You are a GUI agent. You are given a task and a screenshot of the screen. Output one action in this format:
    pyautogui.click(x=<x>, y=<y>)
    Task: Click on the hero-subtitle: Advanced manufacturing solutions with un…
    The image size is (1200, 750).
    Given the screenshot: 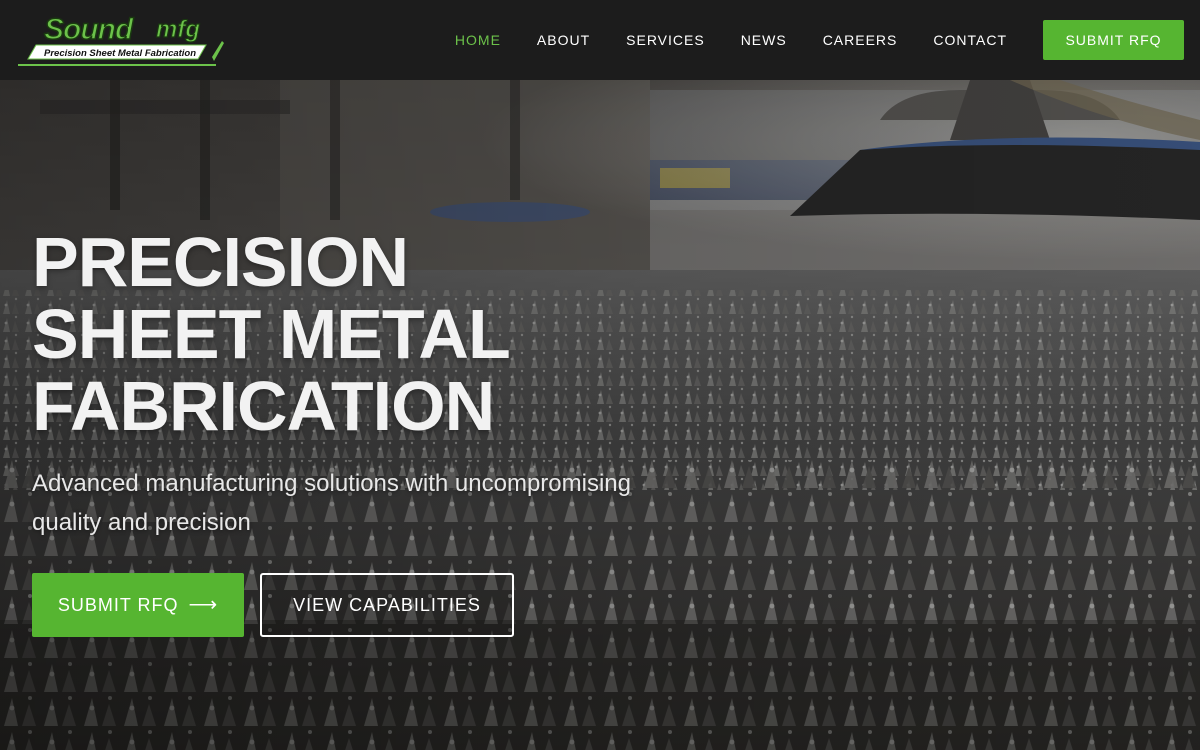 What is the action you would take?
    pyautogui.click(x=331, y=503)
    